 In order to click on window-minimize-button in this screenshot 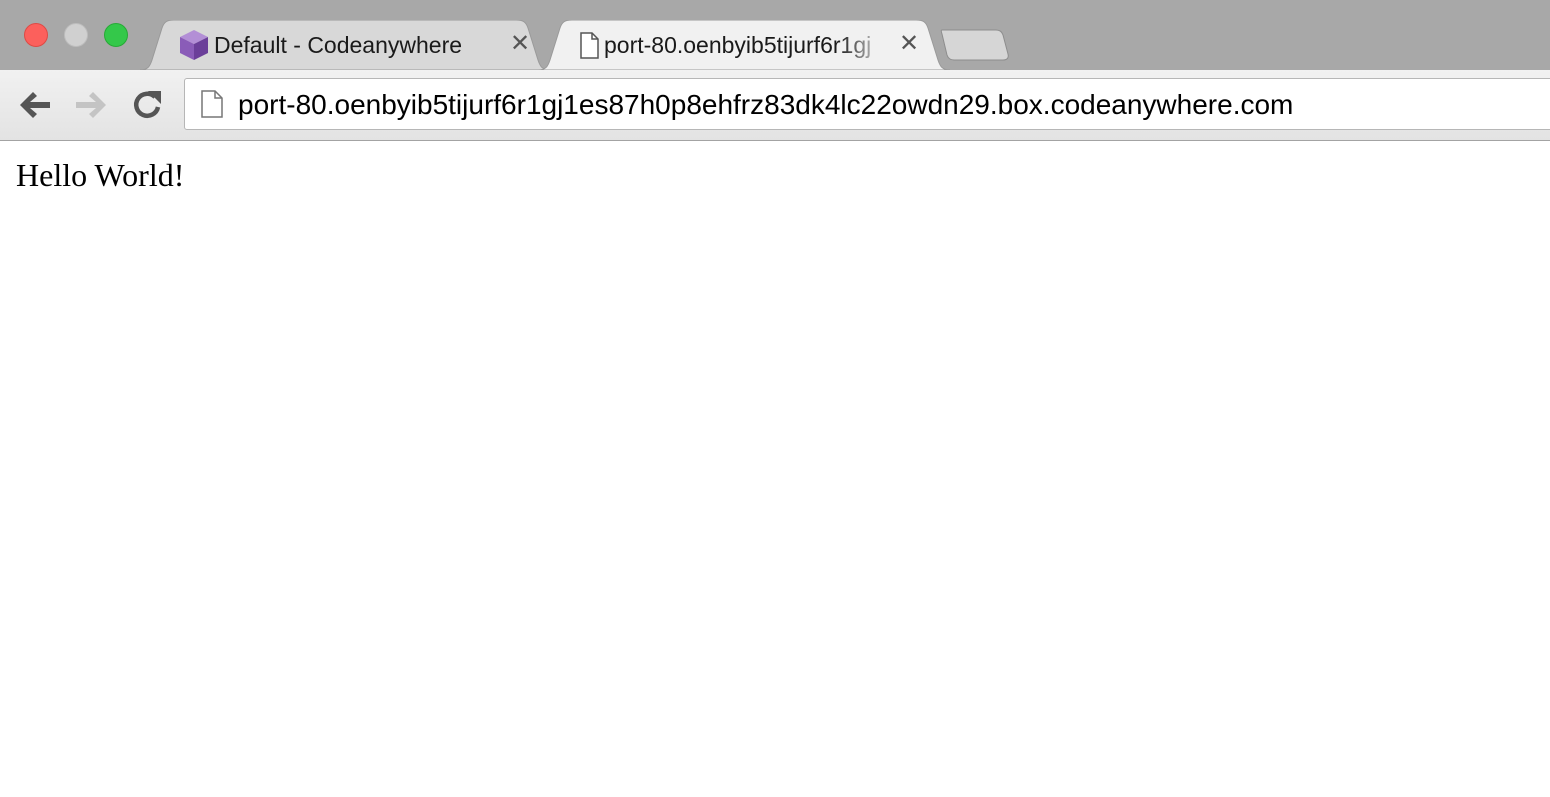, I will do `click(76, 35)`.